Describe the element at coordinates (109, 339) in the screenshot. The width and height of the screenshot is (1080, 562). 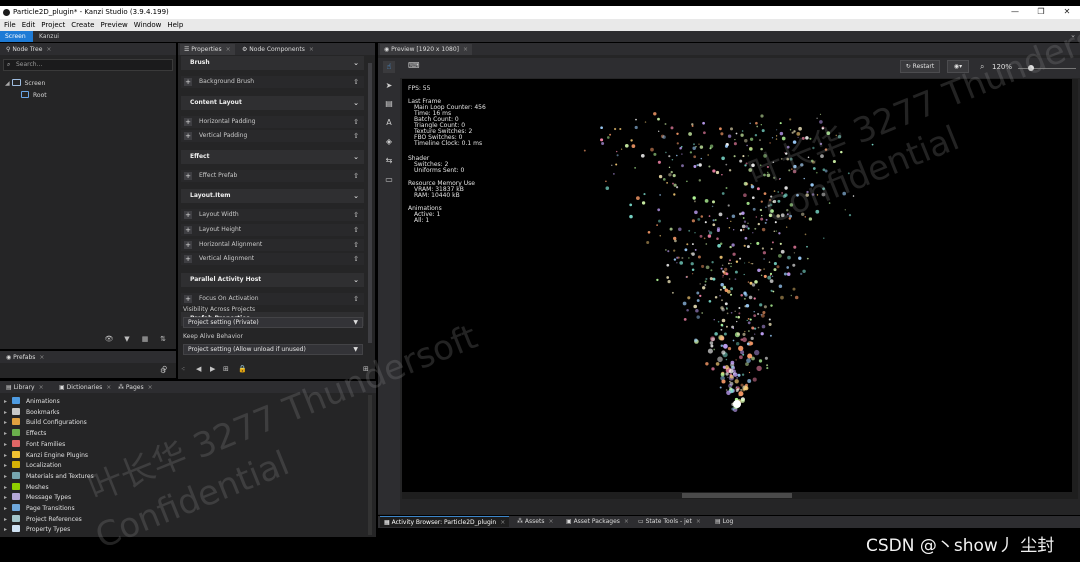
I see `eye-icon: 👁` at that location.